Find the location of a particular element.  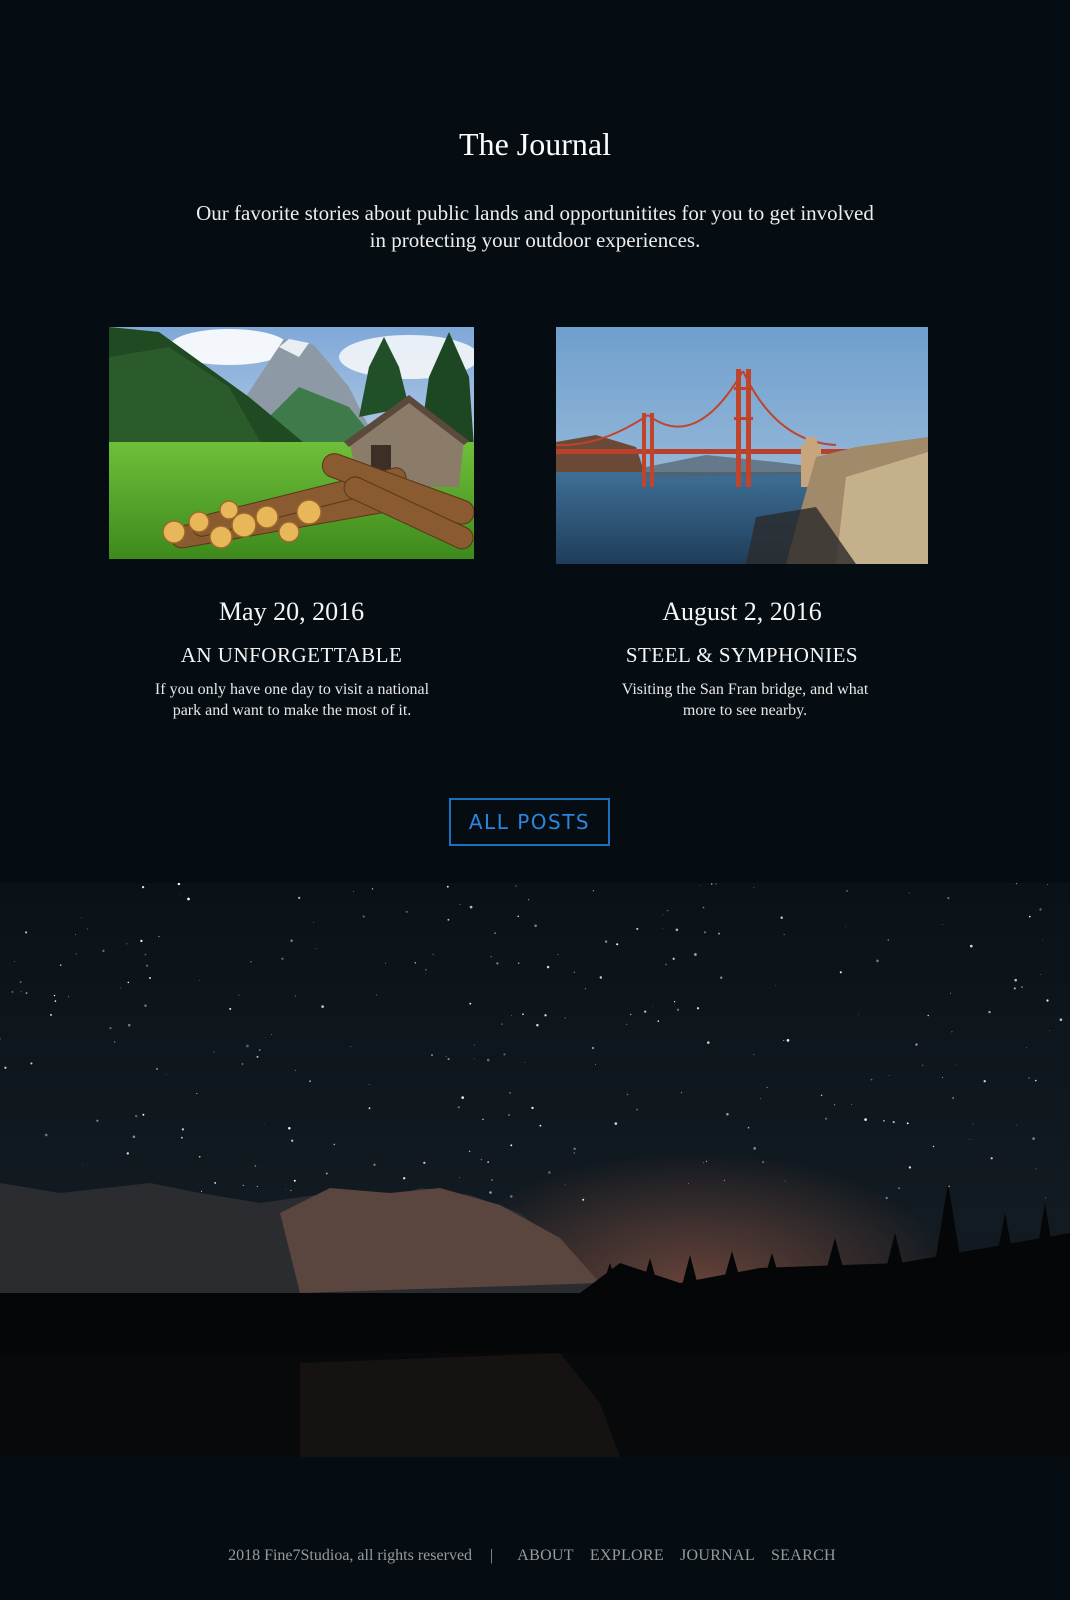

copyright-text: 2018 Fine7Studioa, all rights reserved is located at coordinates (350, 1555).